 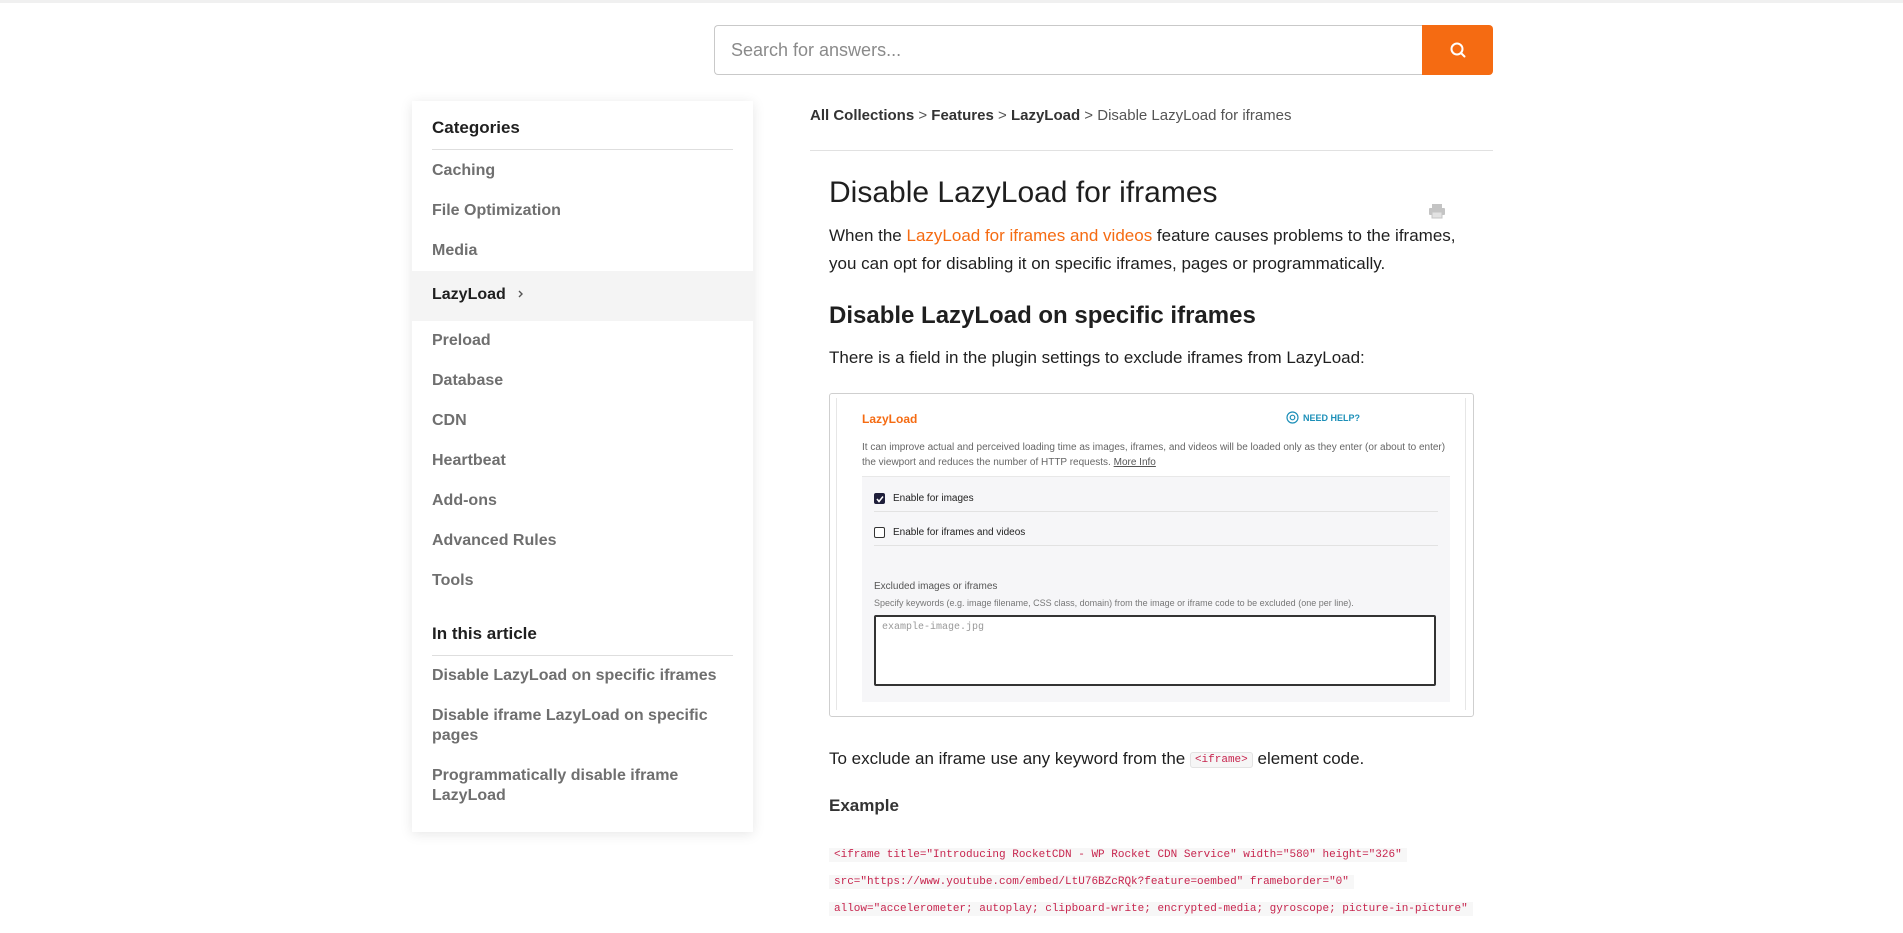 I want to click on print-icon, so click(x=1437, y=211).